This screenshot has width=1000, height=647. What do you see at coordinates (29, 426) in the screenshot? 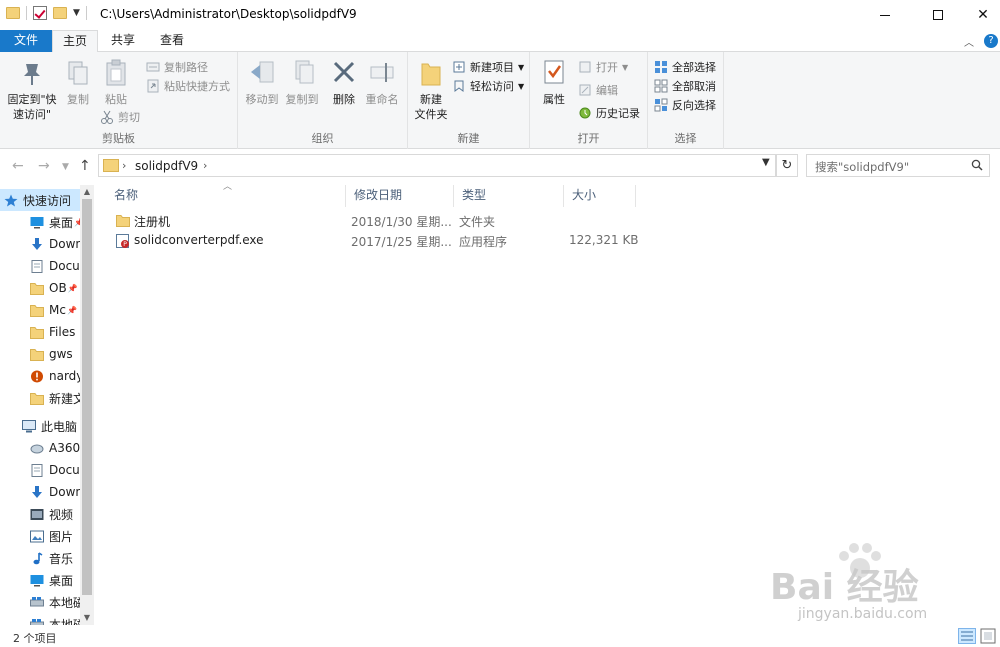
I see `computer-icon` at bounding box center [29, 426].